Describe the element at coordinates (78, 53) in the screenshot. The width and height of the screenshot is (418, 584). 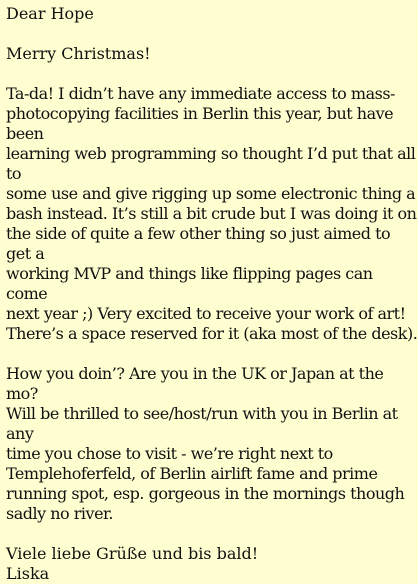
I see `greeting: Merry Christmas!` at that location.